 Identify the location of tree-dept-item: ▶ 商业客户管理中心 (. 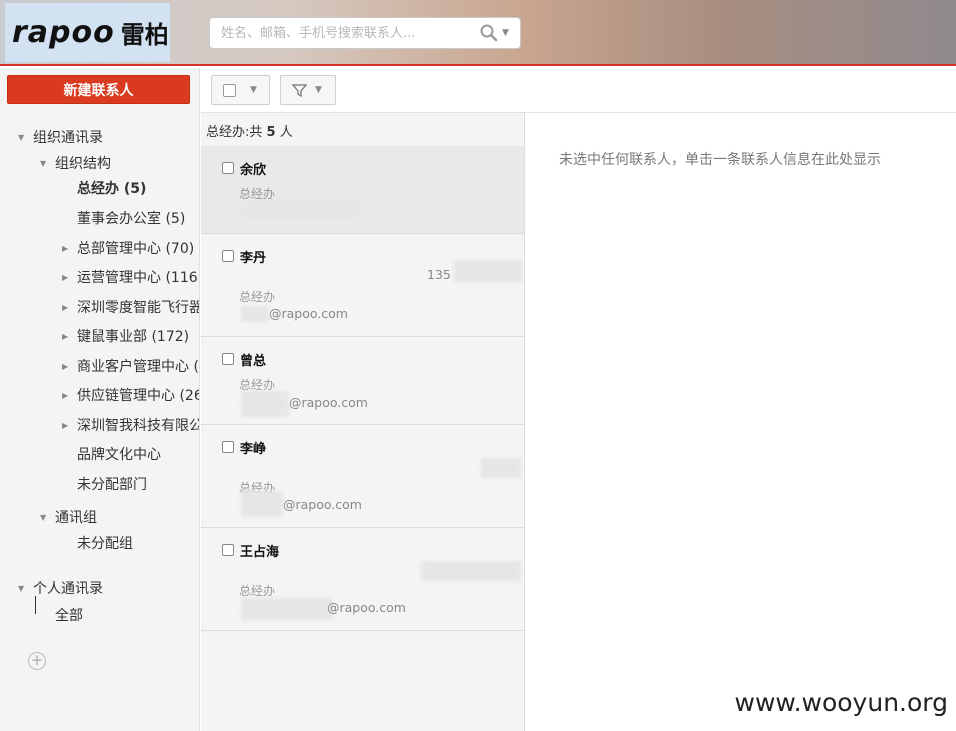
(130, 366).